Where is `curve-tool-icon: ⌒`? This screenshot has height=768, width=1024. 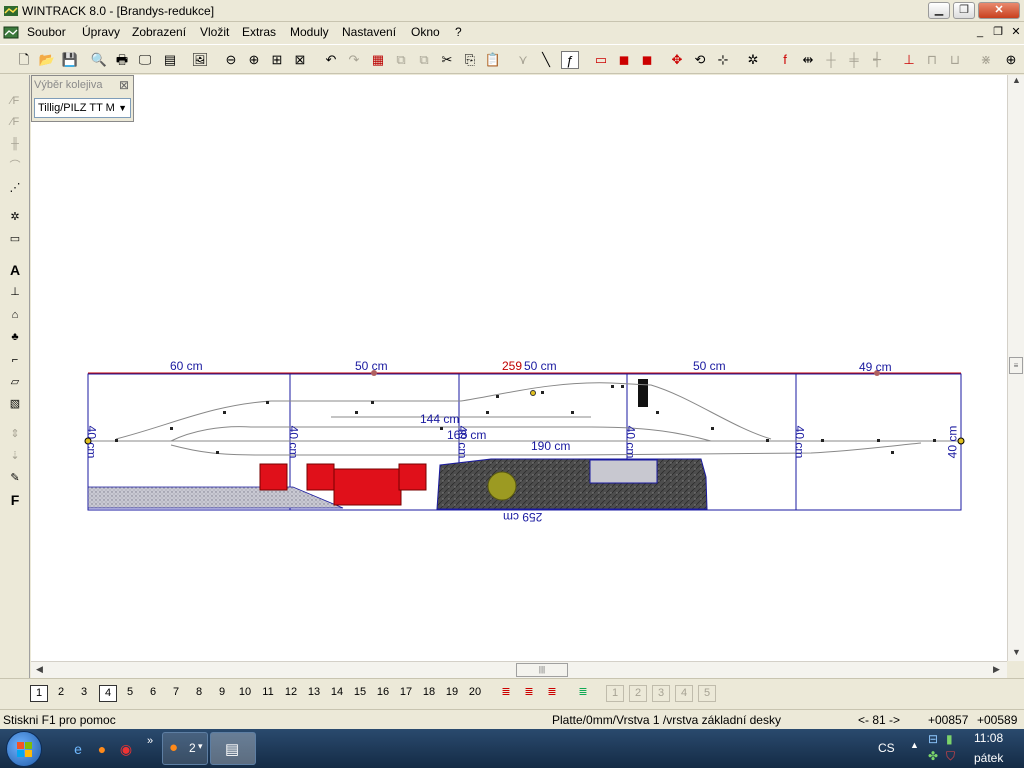 curve-tool-icon: ⌒ is located at coordinates (15, 166).